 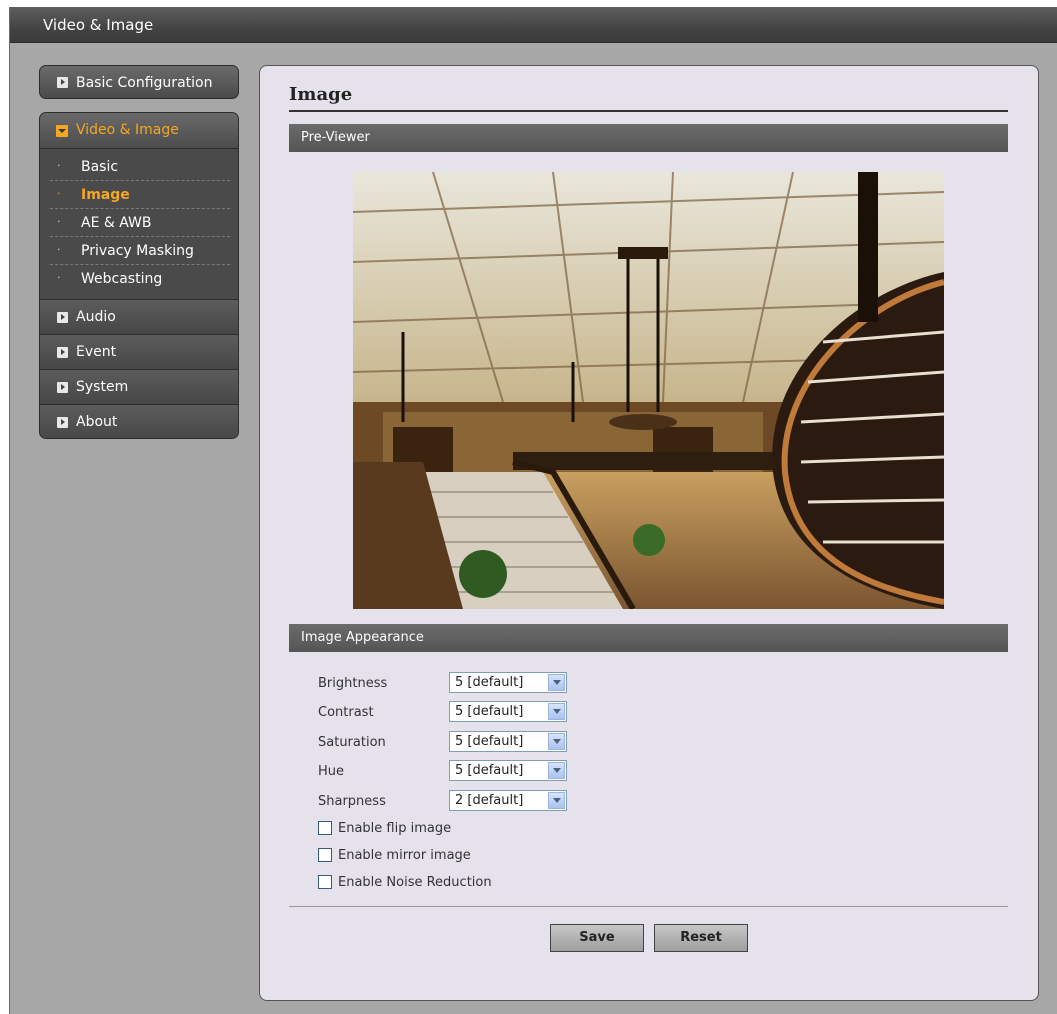 I want to click on sidebar-item-video-image: Video & Image, so click(x=139, y=131).